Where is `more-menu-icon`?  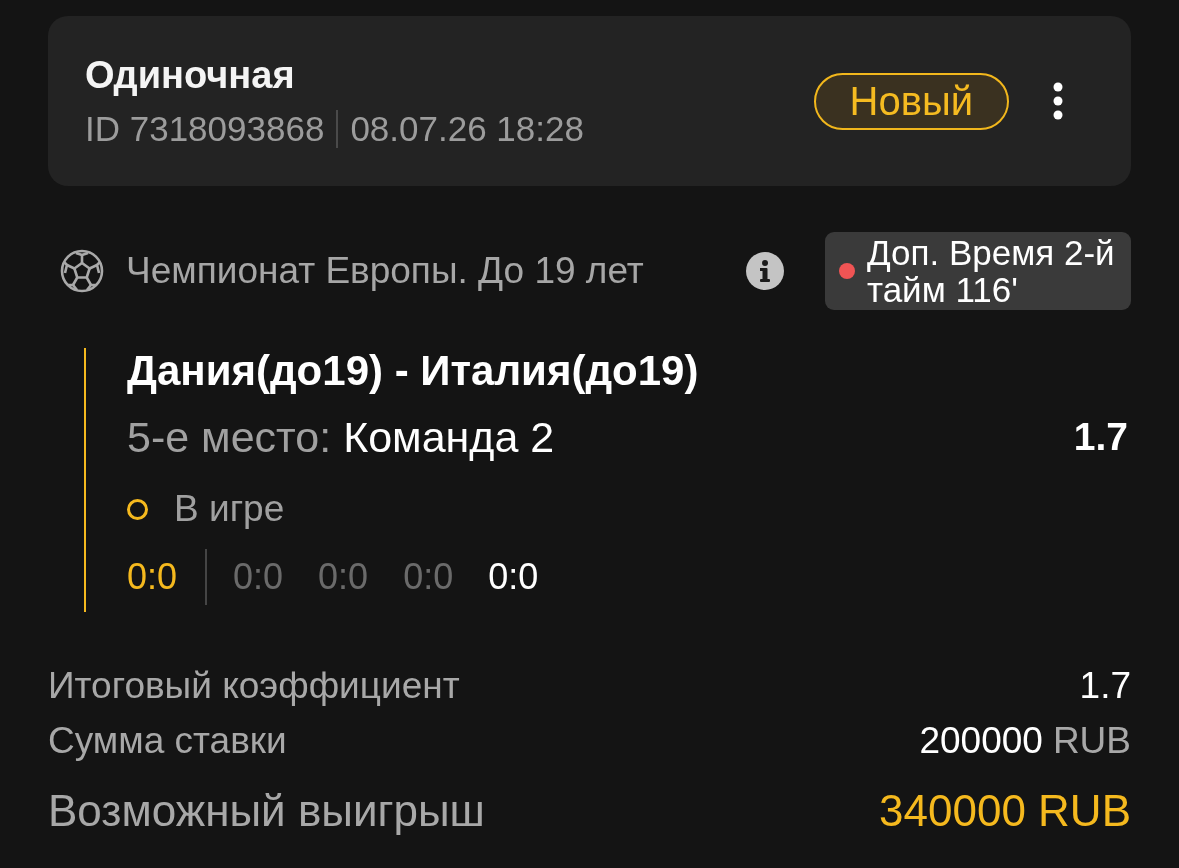
more-menu-icon is located at coordinates (1058, 101).